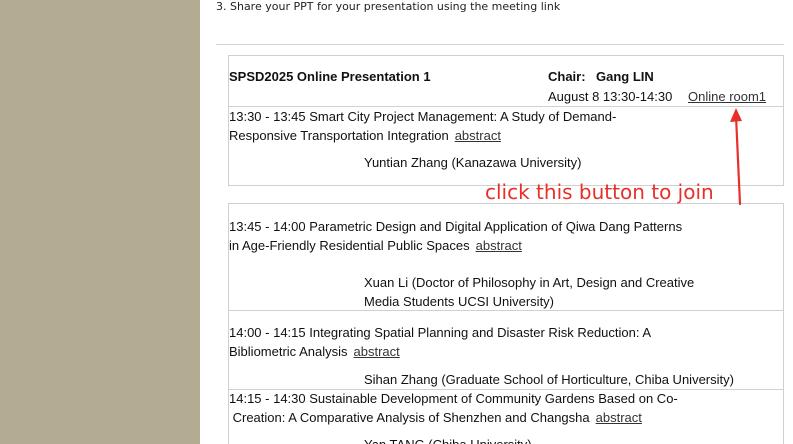 This screenshot has height=444, width=793. Describe the element at coordinates (459, 301) in the screenshot. I see `speaker-line: Media Students UCSI University)` at that location.